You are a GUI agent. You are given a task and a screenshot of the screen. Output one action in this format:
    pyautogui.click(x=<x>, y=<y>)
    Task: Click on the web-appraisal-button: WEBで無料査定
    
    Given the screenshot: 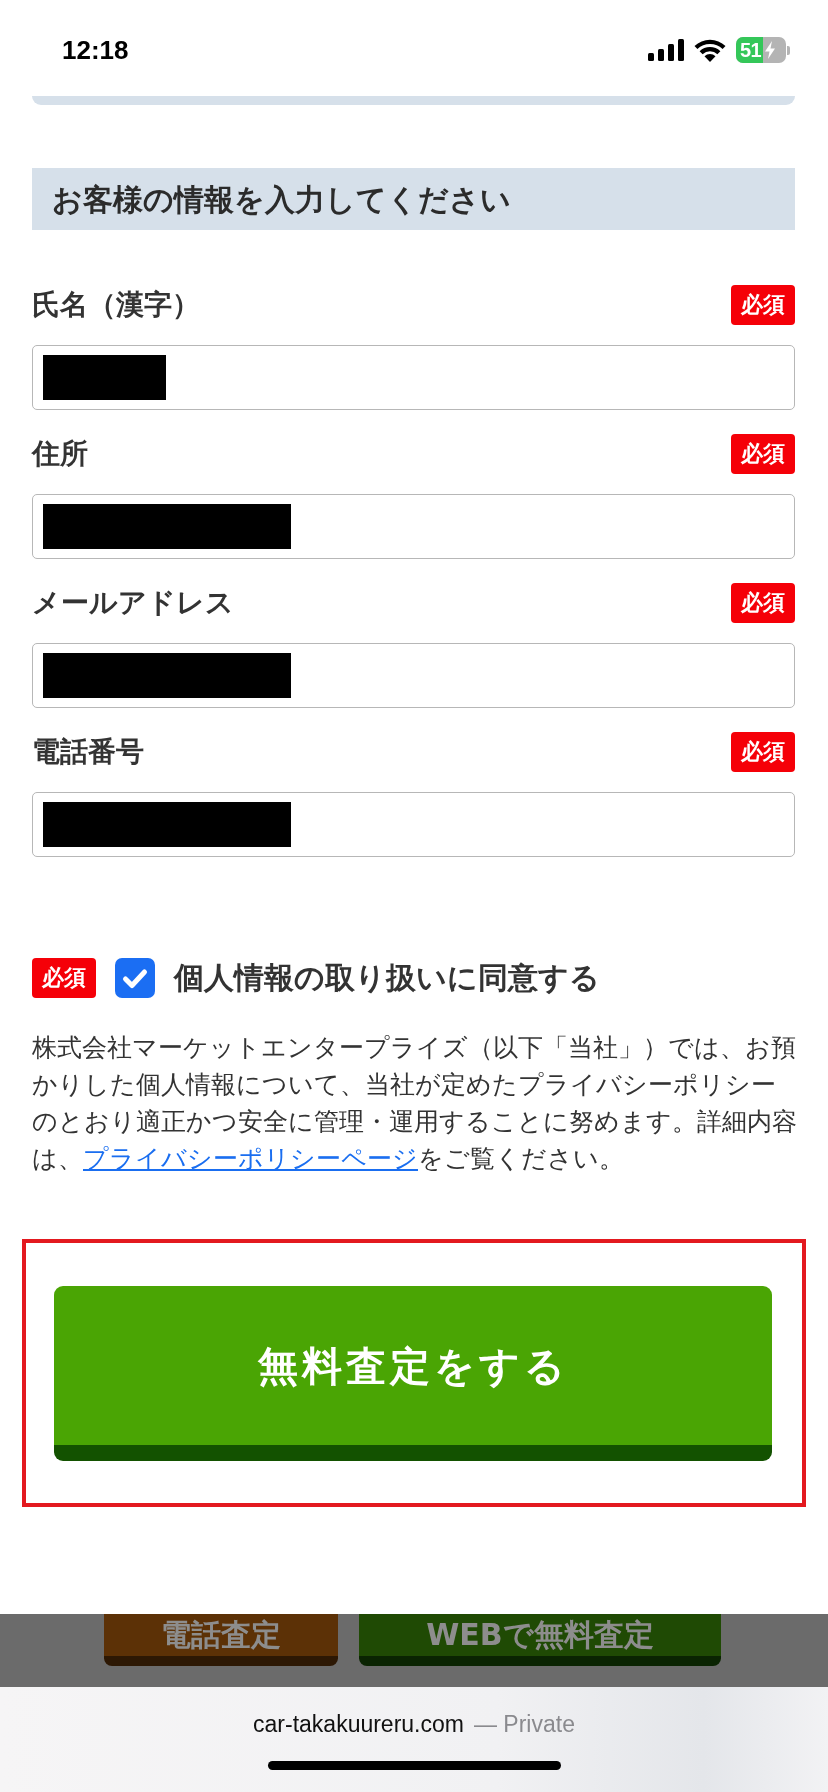 What is the action you would take?
    pyautogui.click(x=540, y=1640)
    